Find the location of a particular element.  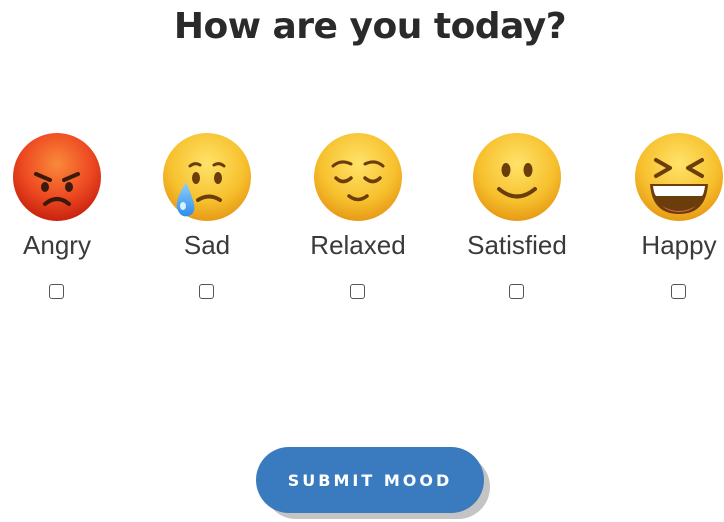

mood-label-sad: Sad is located at coordinates (207, 245).